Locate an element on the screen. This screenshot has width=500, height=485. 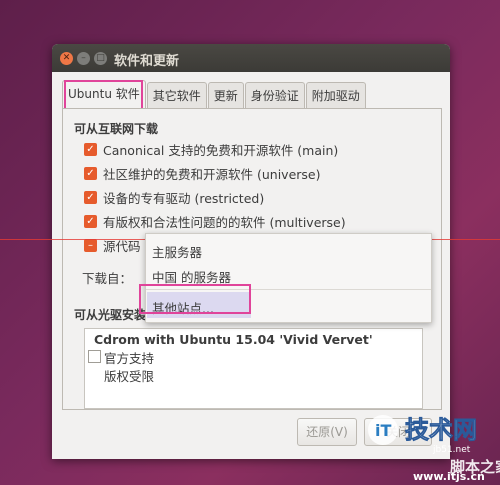
tab-additional-drivers: 附加驱动 is located at coordinates (335, 95).